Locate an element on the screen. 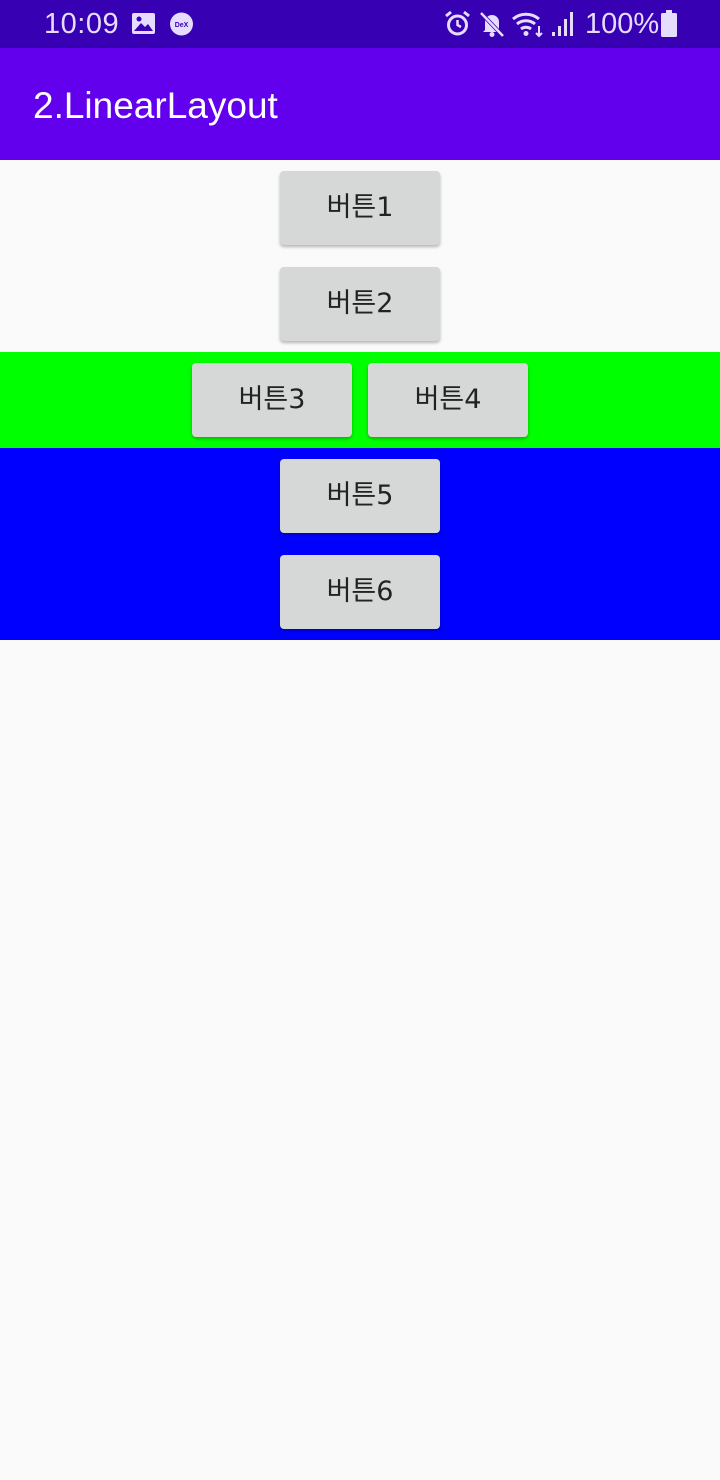 Image resolution: width=720 pixels, height=1480 pixels. button-3: 버튼3 is located at coordinates (272, 400).